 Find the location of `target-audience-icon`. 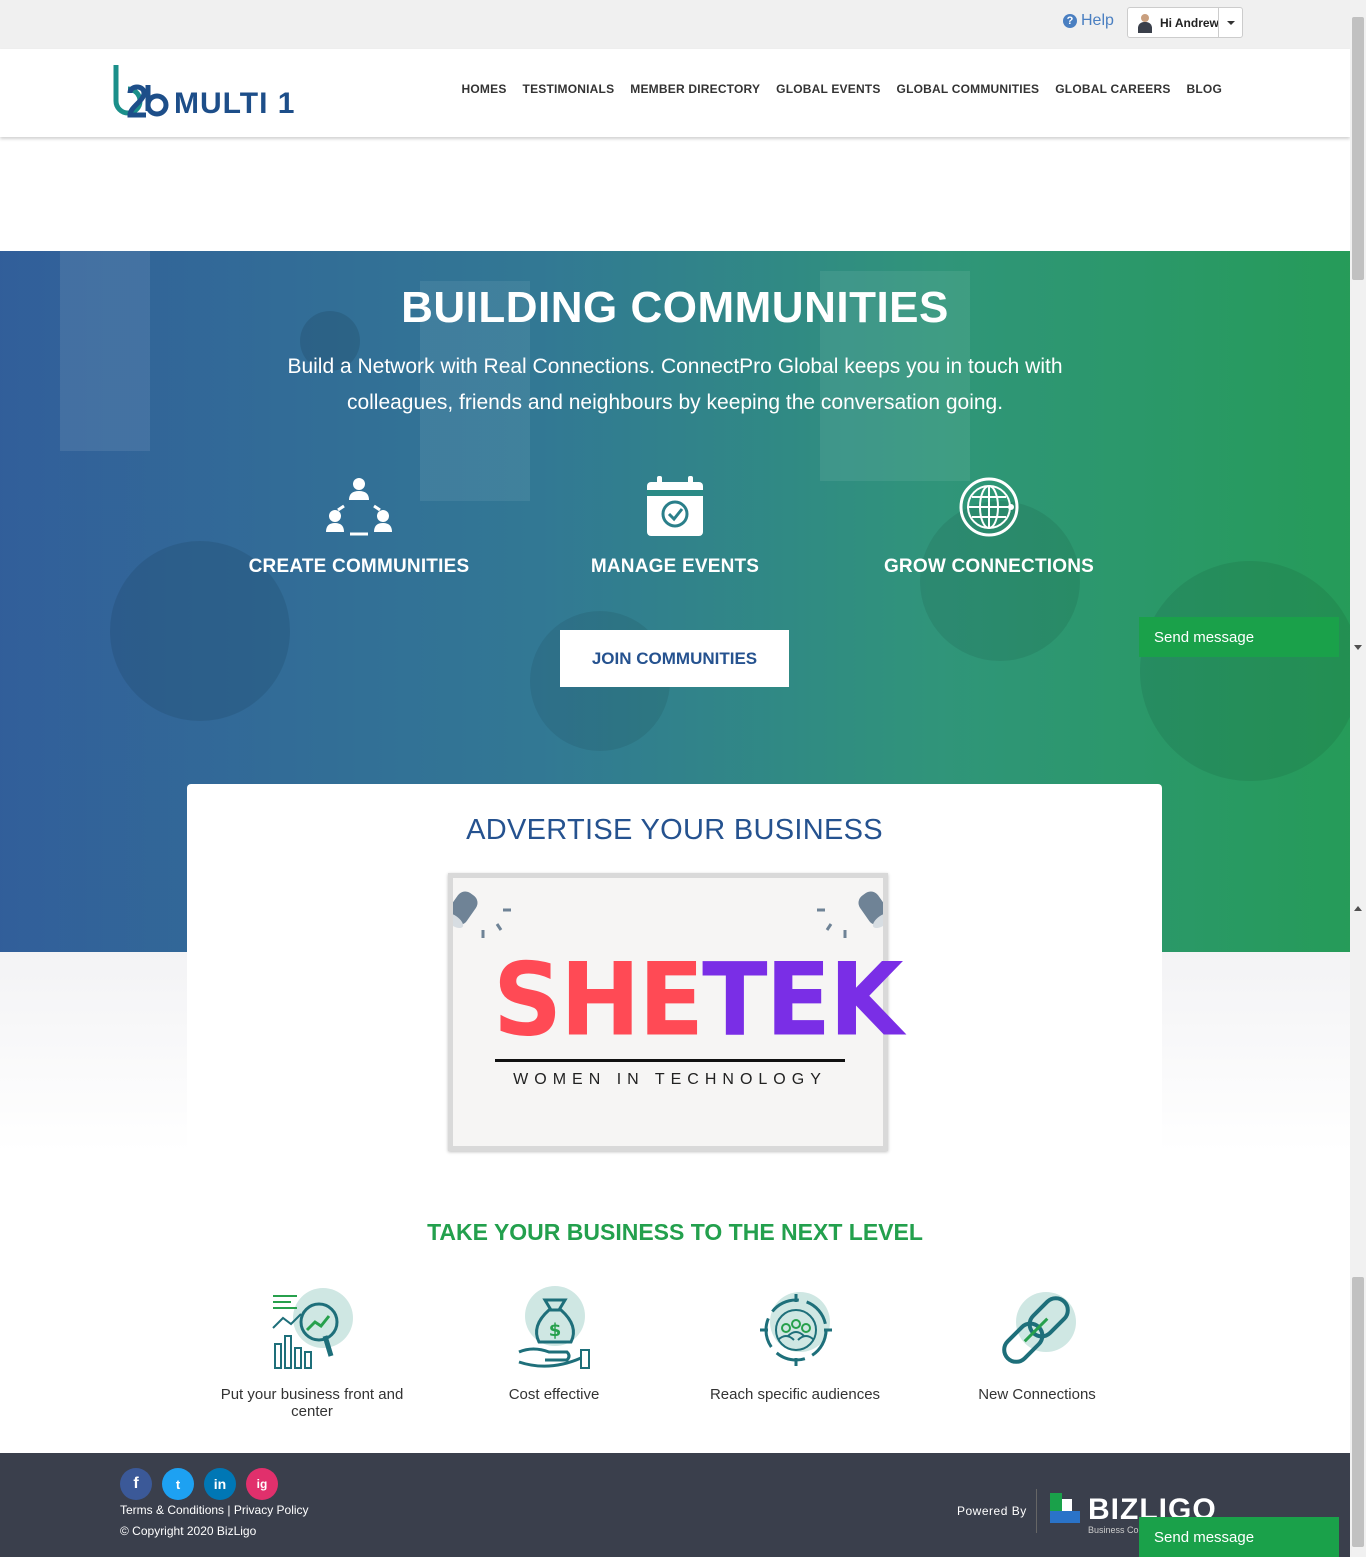

target-audience-icon is located at coordinates (796, 1329).